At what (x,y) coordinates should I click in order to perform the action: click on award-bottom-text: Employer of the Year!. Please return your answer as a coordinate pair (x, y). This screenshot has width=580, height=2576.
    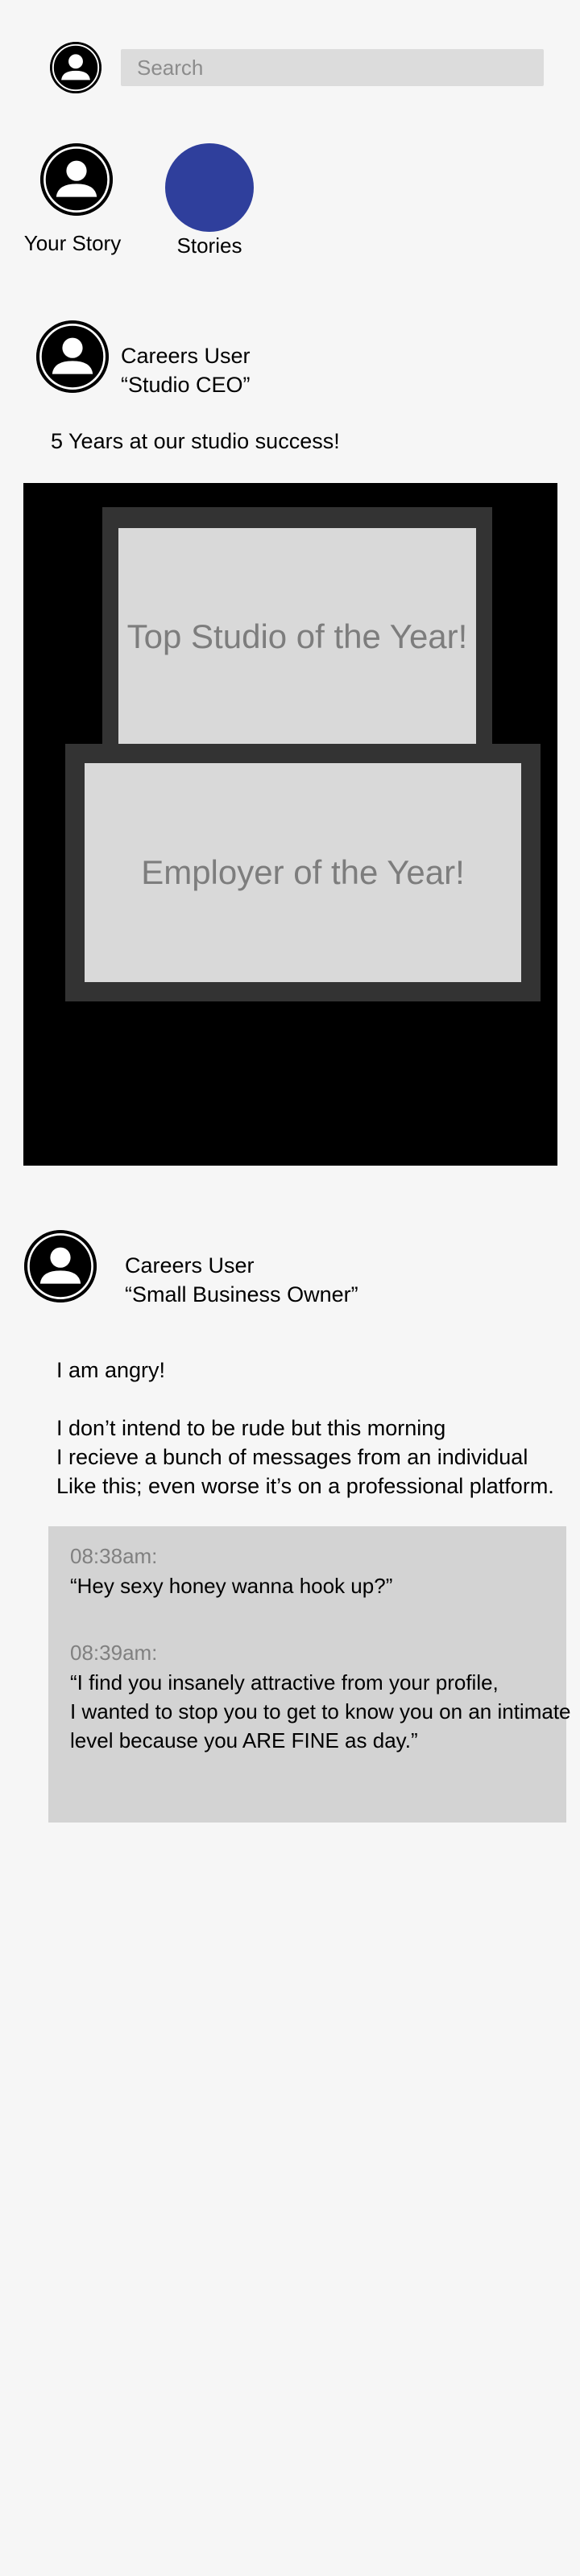
    Looking at the image, I should click on (303, 872).